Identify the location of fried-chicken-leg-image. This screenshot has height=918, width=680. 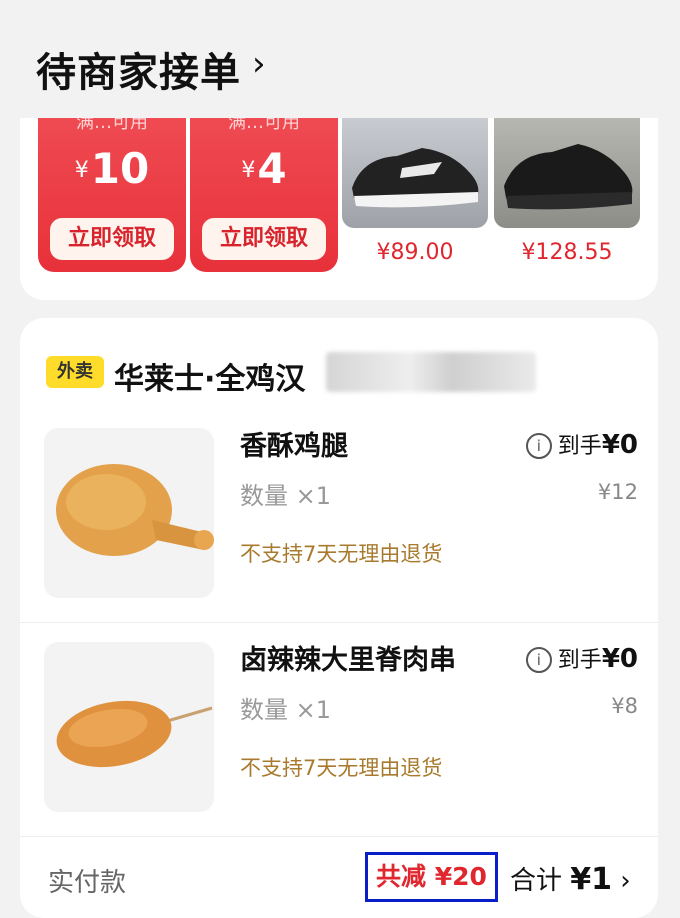
(129, 513).